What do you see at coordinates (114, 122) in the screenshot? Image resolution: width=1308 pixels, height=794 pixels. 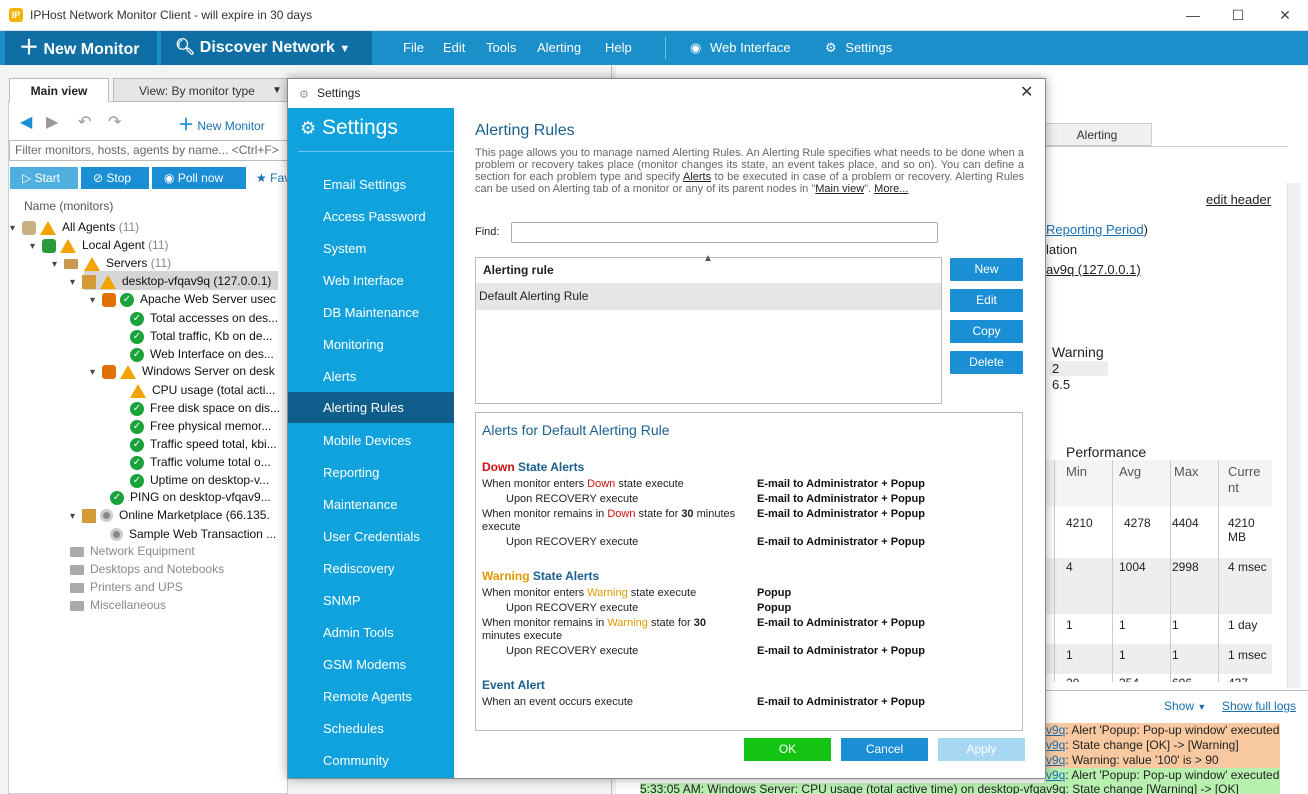 I see `redo-icon: ↷` at bounding box center [114, 122].